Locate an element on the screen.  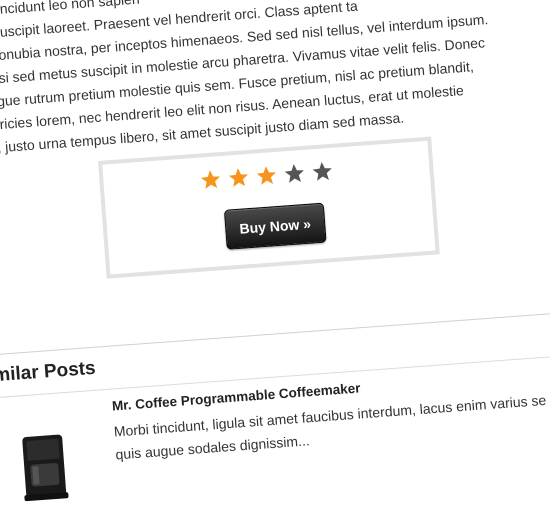
coffeemaker-thumbnail is located at coordinates (44, 467).